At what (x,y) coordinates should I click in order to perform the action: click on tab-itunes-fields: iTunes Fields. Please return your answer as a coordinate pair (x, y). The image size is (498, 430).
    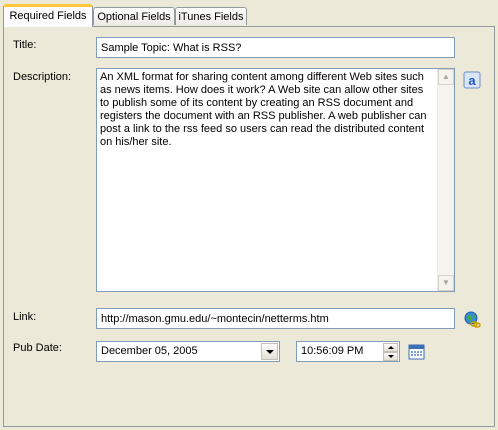
    Looking at the image, I should click on (211, 16).